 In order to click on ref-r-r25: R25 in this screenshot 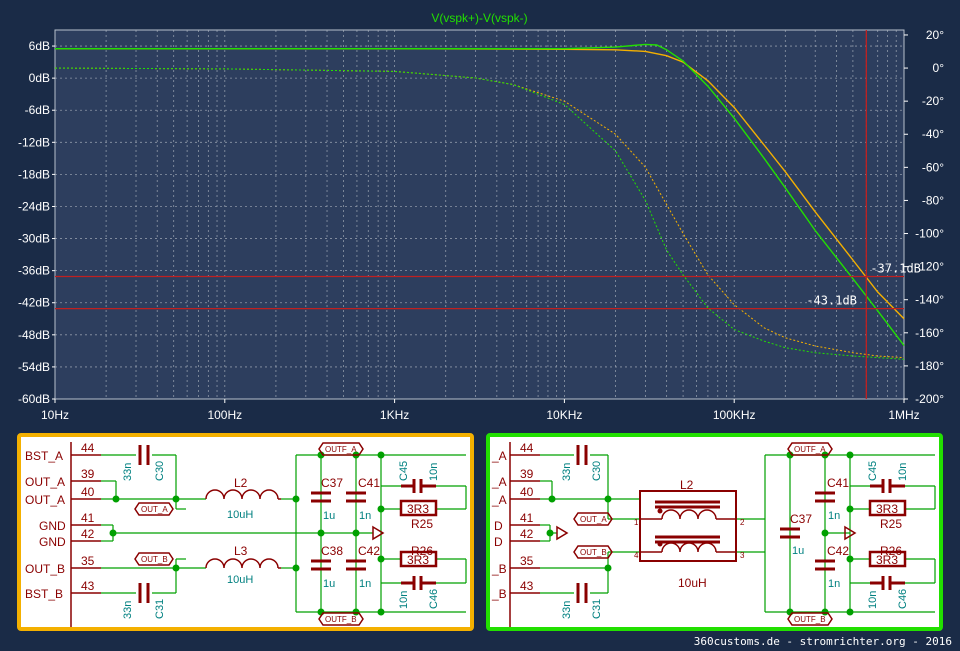, I will do `click(891, 524)`.